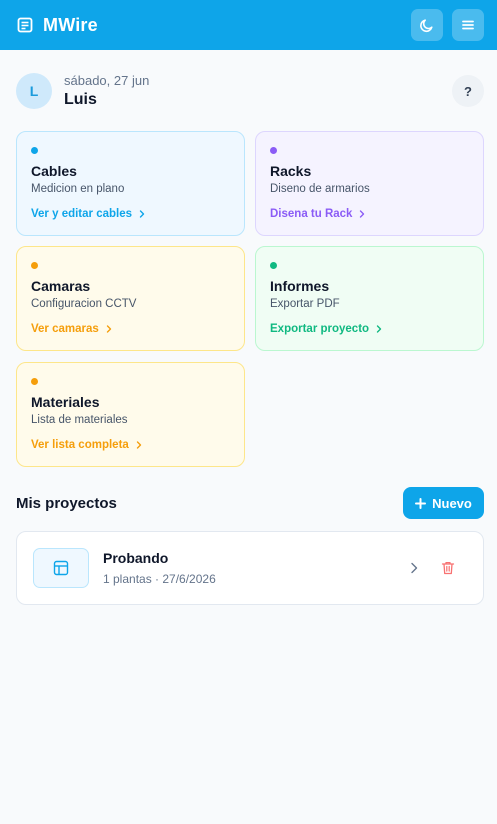  Describe the element at coordinates (369, 214) in the screenshot. I see `card-link-racks: Disena tu Rack` at that location.